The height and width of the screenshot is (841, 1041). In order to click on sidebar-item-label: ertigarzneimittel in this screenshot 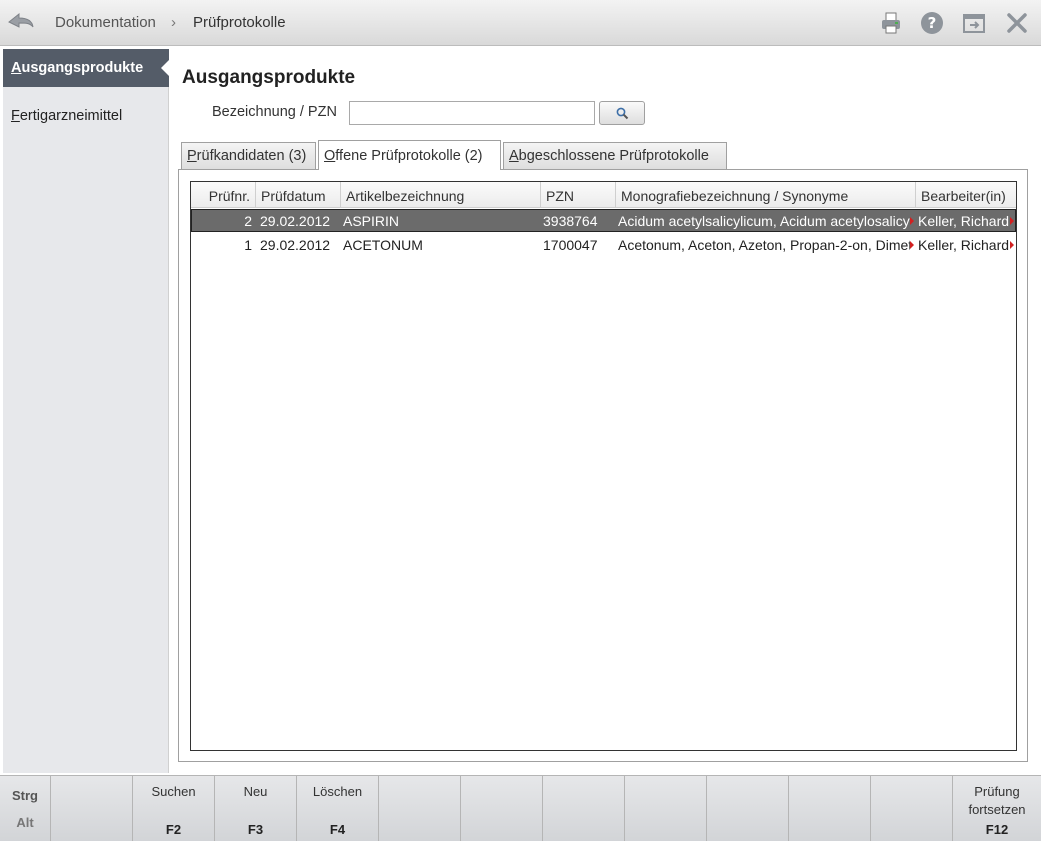, I will do `click(71, 116)`.